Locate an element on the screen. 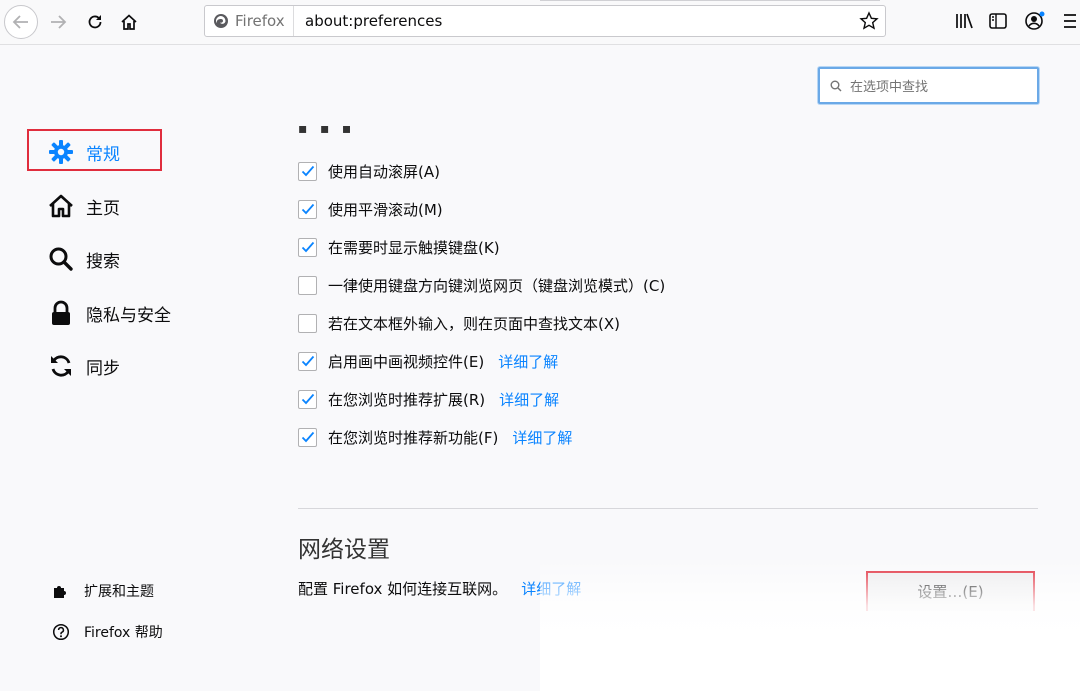 This screenshot has width=1080, height=691. forward-button is located at coordinates (58, 22).